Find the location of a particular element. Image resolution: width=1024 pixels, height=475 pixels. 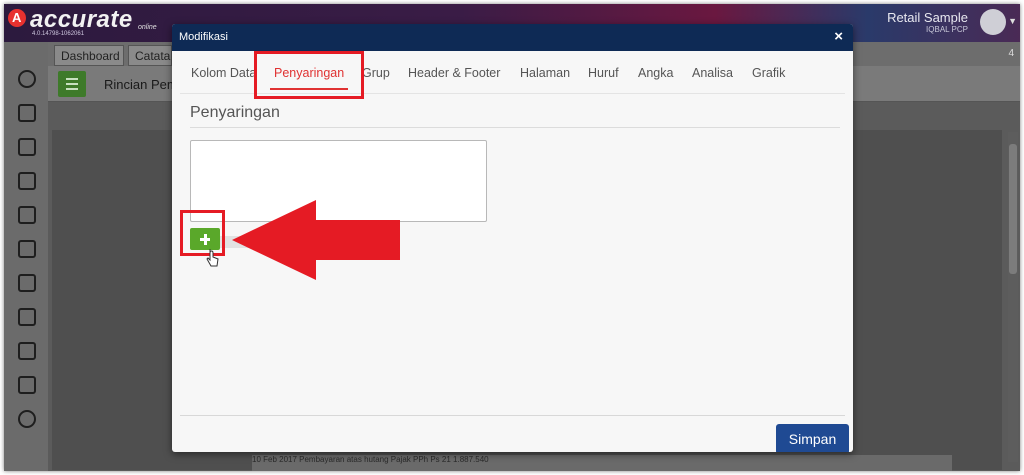

settings-circle-icon is located at coordinates (27, 419).